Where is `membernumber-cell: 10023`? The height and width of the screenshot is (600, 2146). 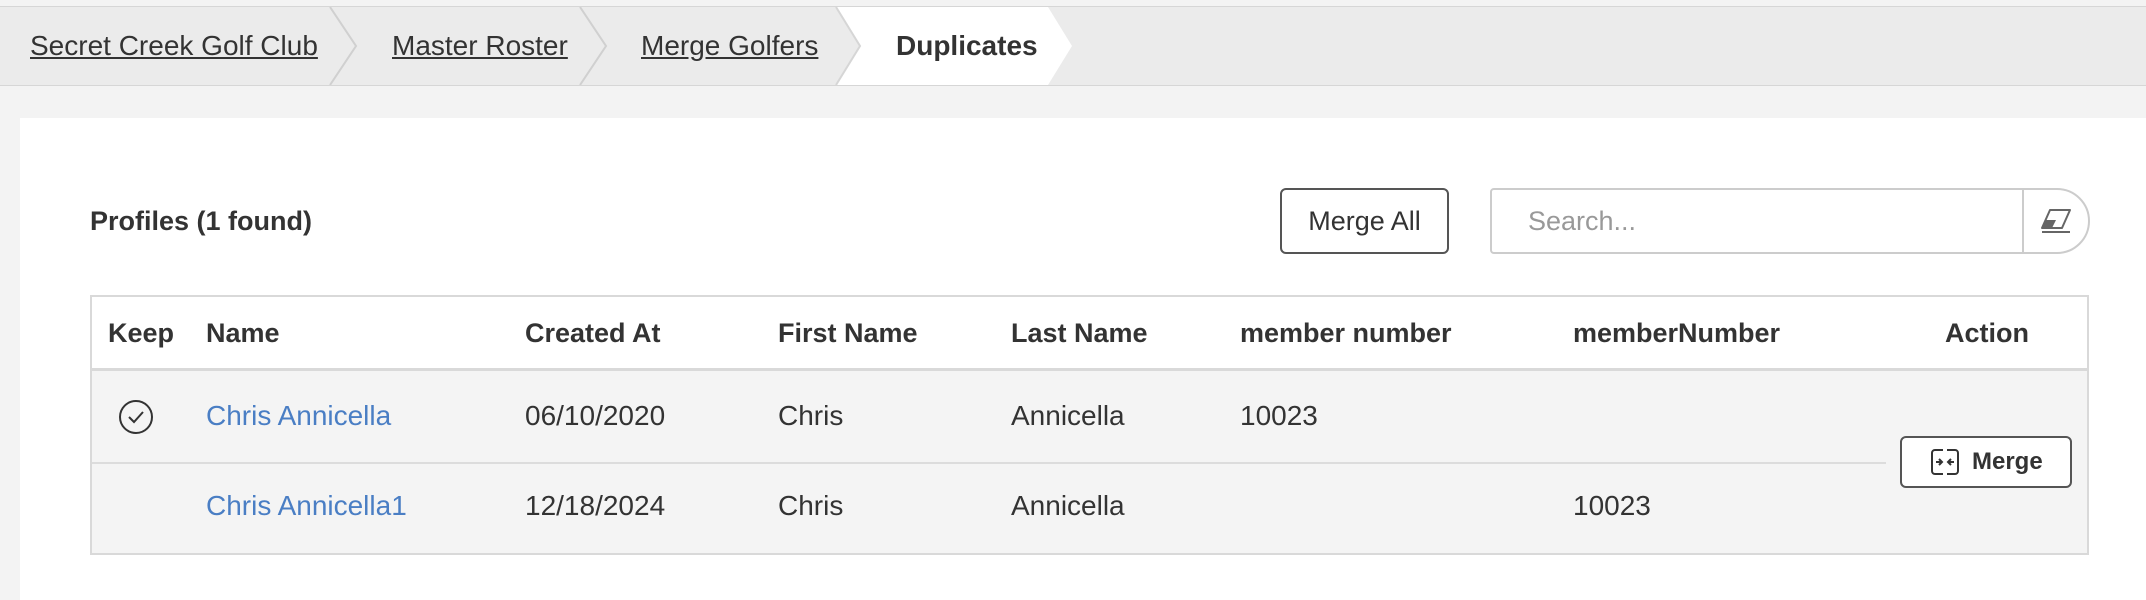
membernumber-cell: 10023 is located at coordinates (1612, 505).